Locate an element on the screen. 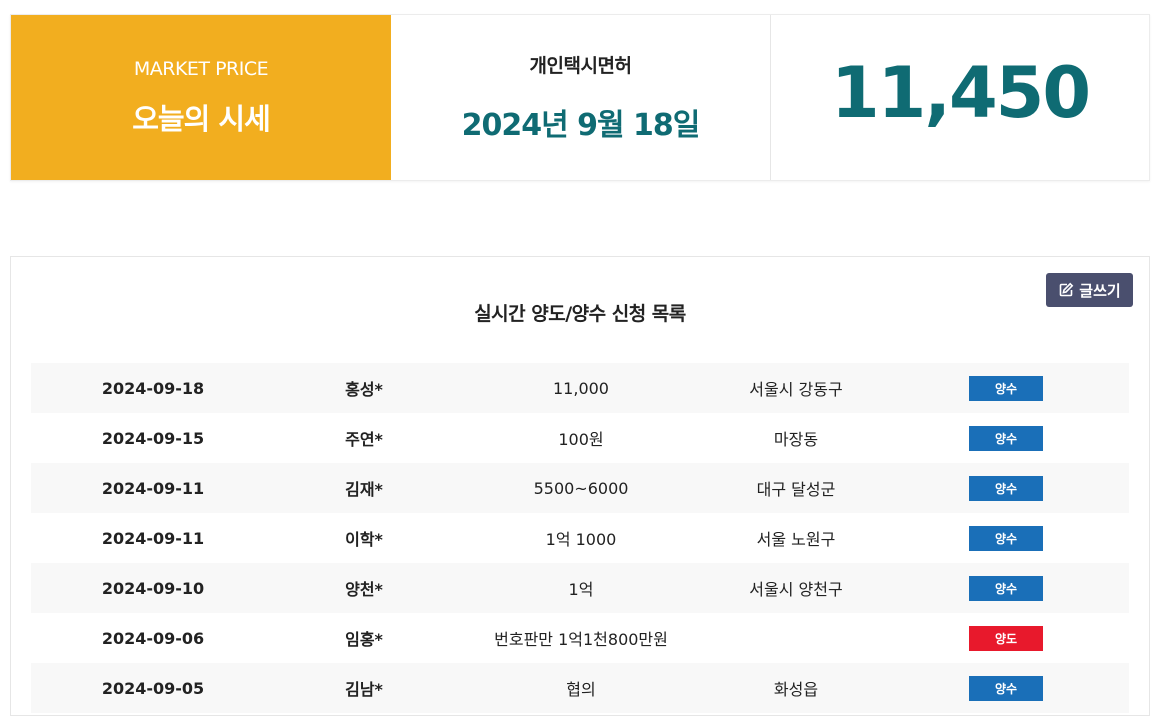 The image size is (1160, 716). row-price: 11,000 is located at coordinates (581, 388).